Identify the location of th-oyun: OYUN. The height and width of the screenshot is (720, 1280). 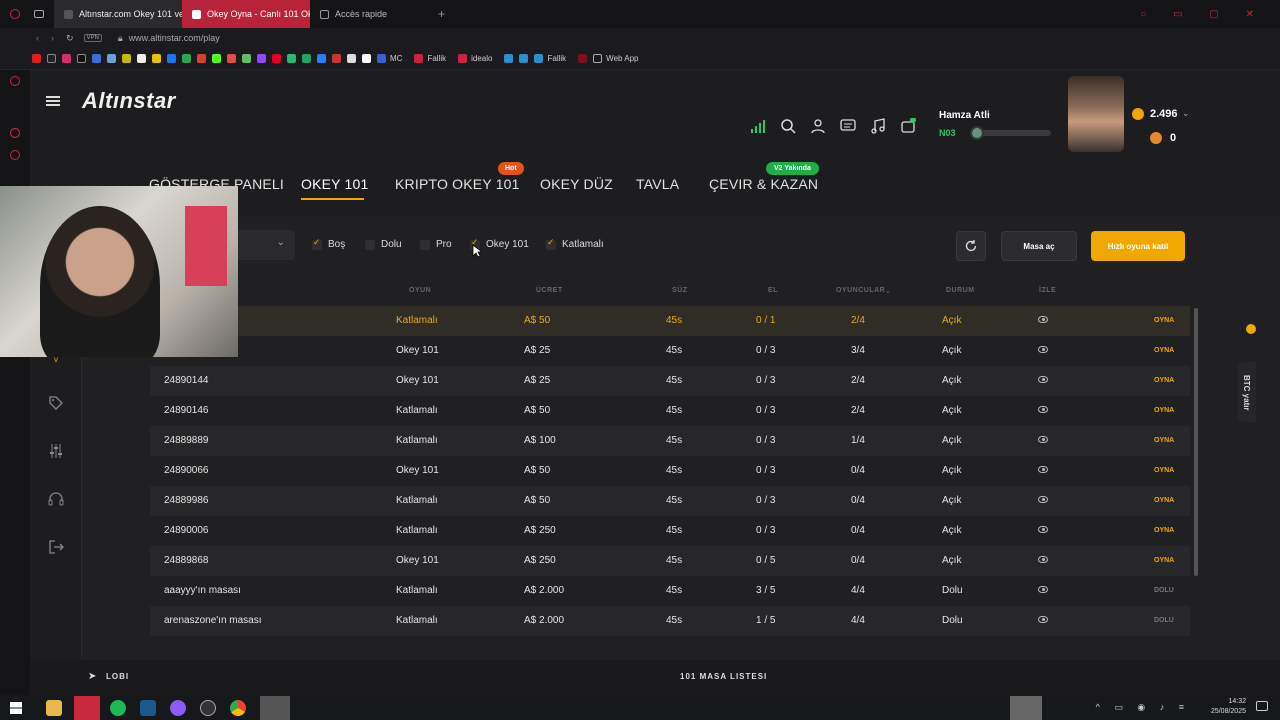
(420, 290).